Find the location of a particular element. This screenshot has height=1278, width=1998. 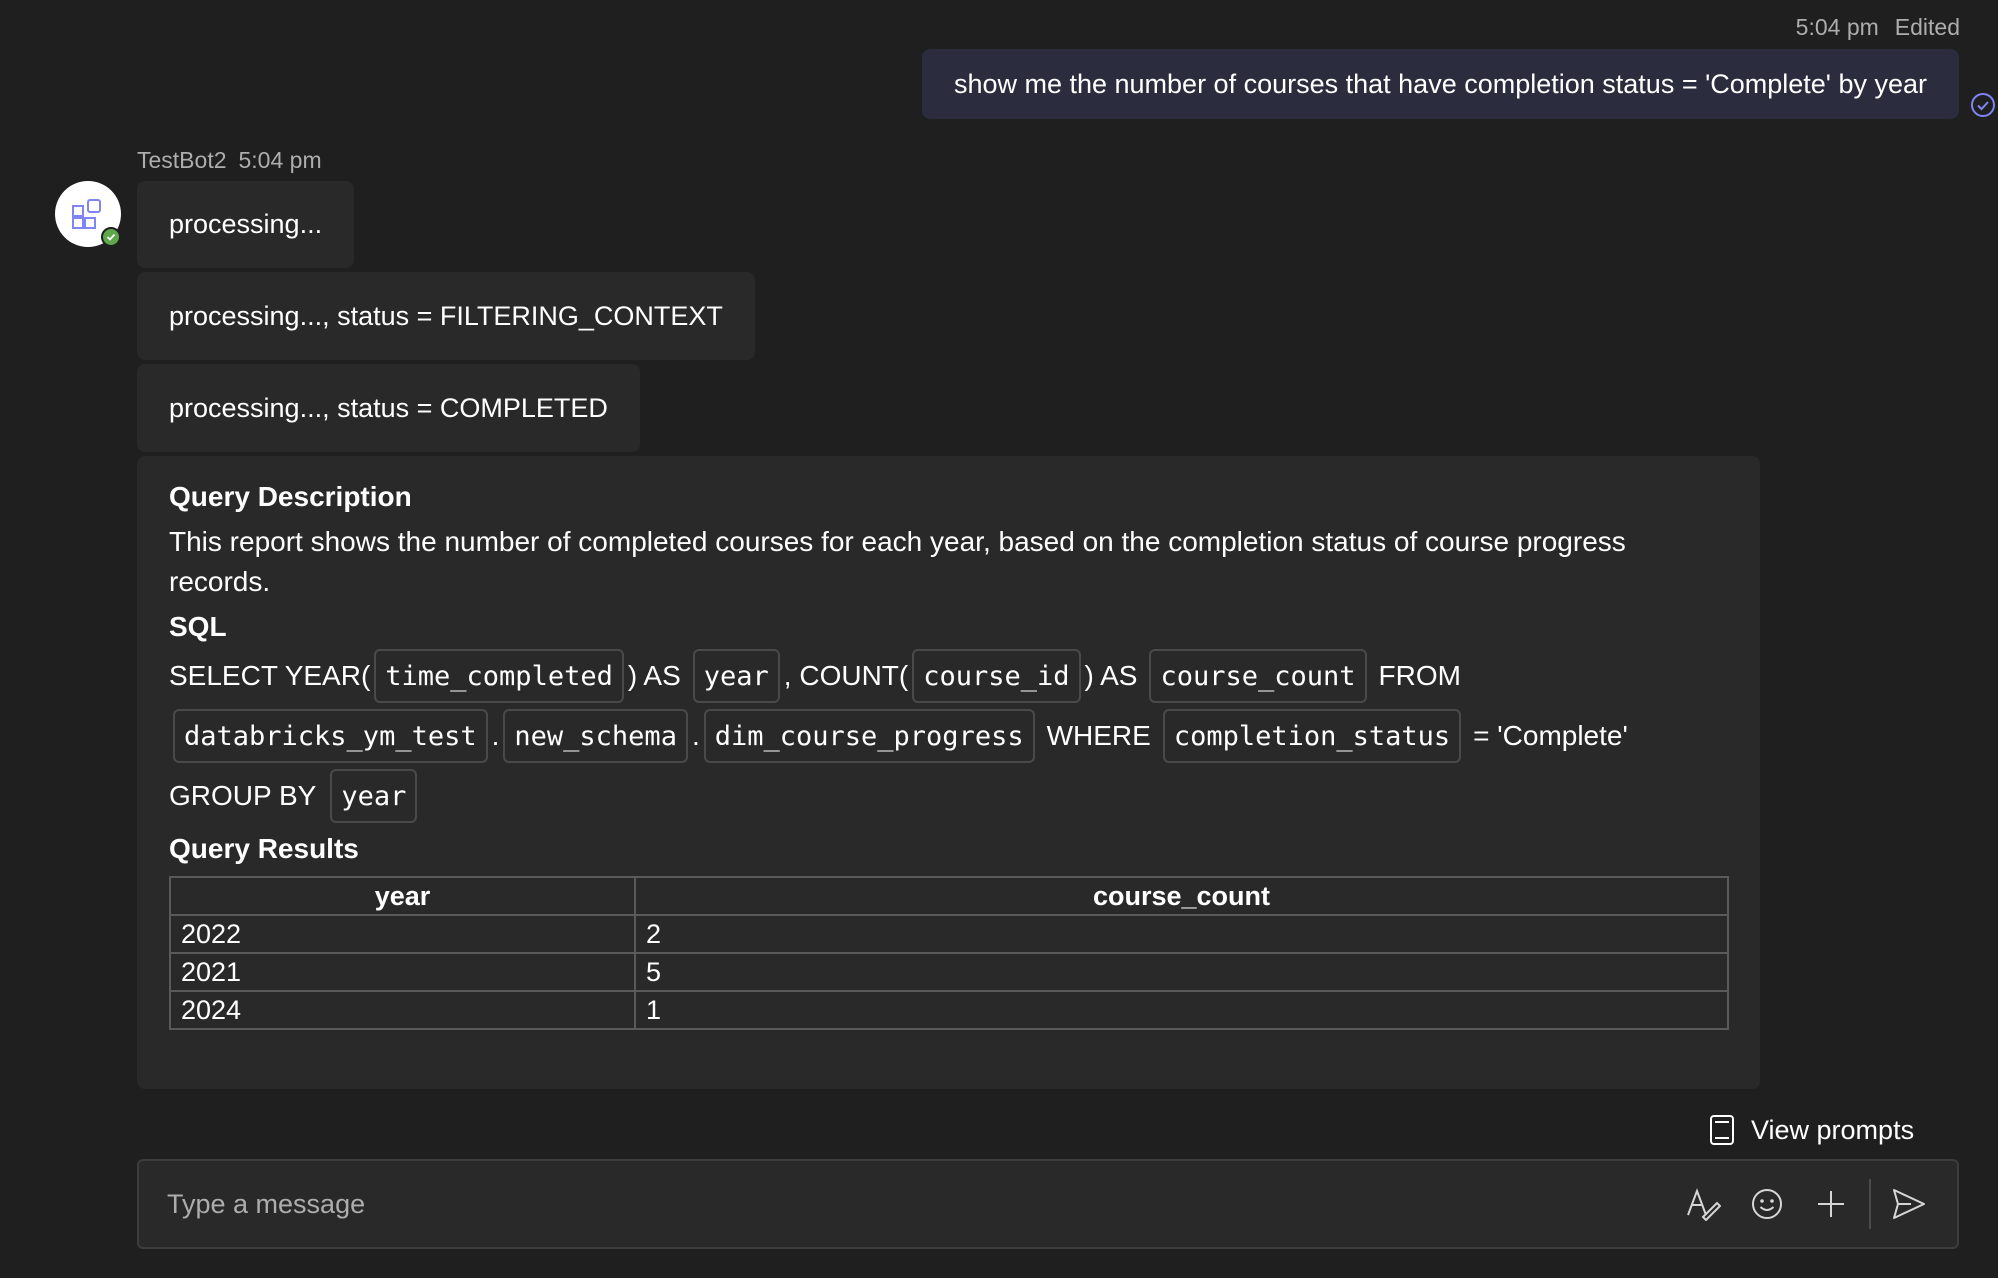

table-header-row: year course_count is located at coordinates (949, 896).